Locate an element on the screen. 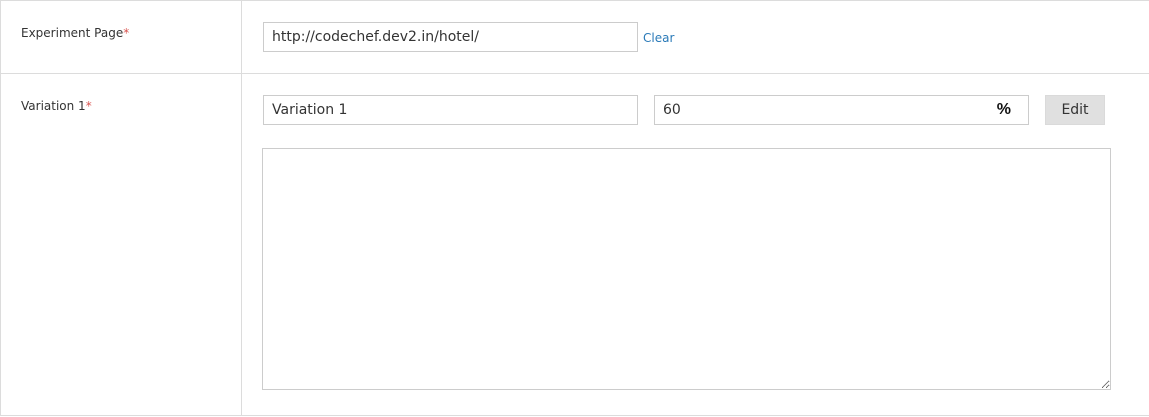 The height and width of the screenshot is (417, 1149). traffic-percent-input is located at coordinates (841, 110).